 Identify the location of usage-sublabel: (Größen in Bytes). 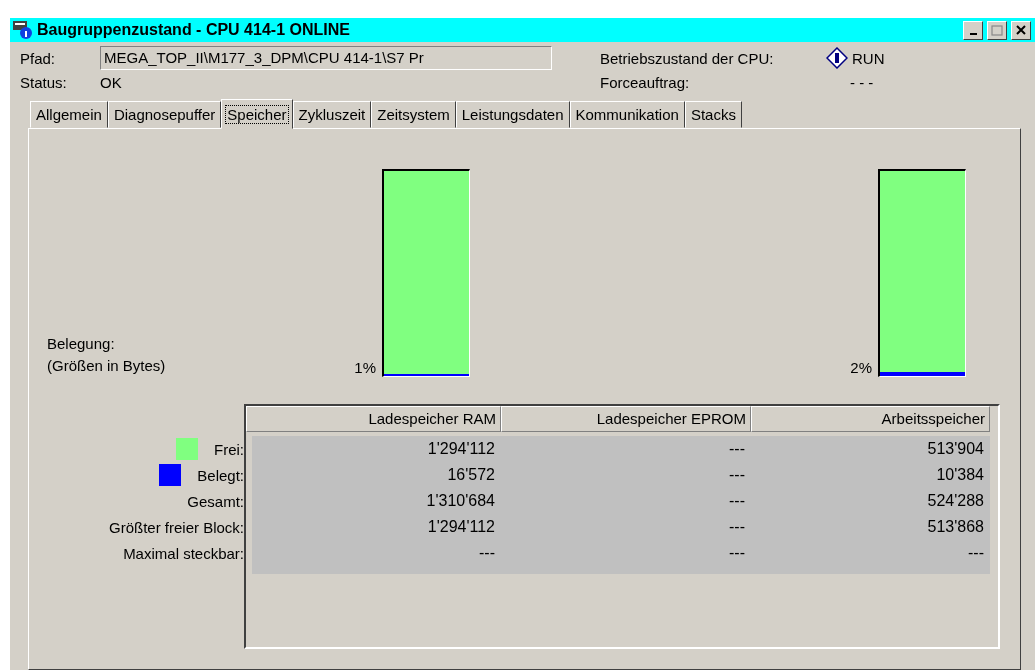
(107, 366).